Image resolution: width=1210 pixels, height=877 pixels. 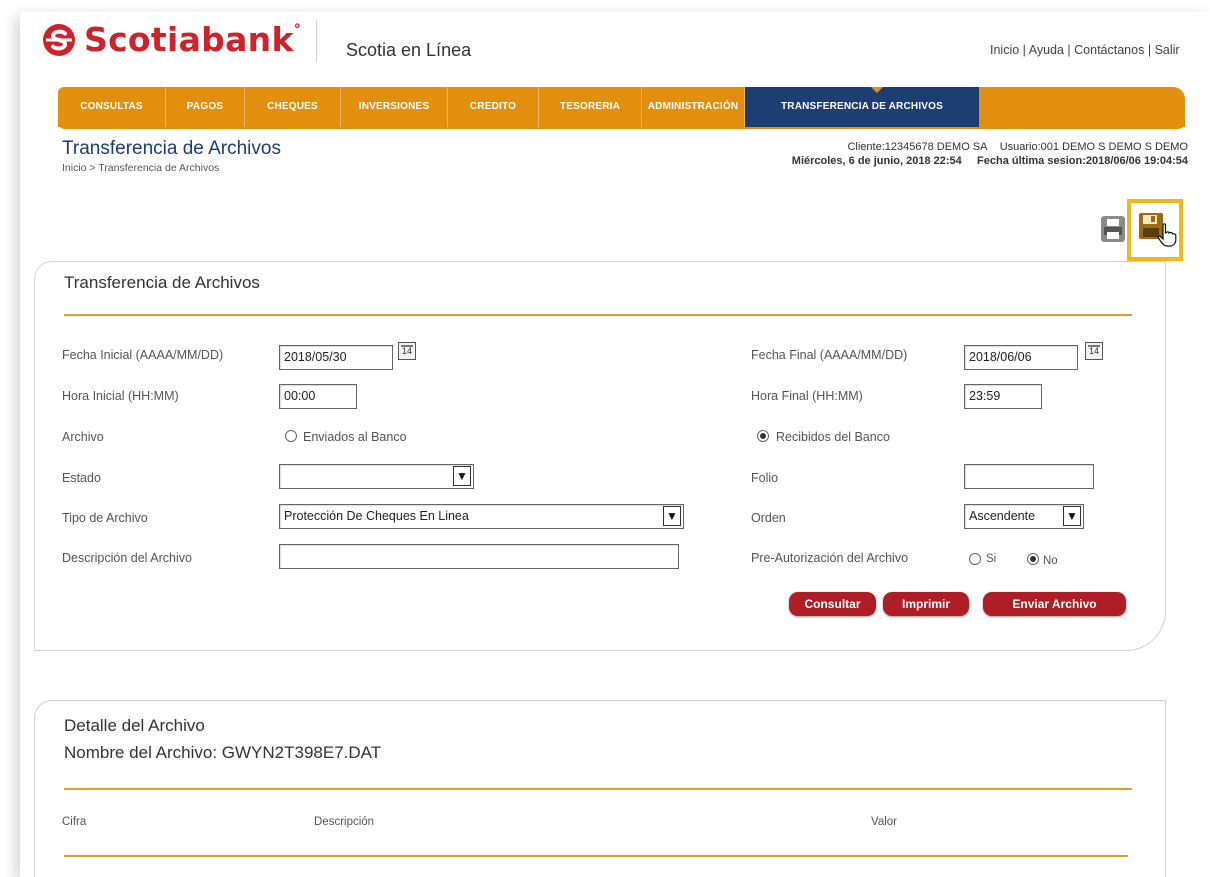 I want to click on tipo-archivo-select: Protección De Cheques En Linea ▼, so click(x=481, y=516).